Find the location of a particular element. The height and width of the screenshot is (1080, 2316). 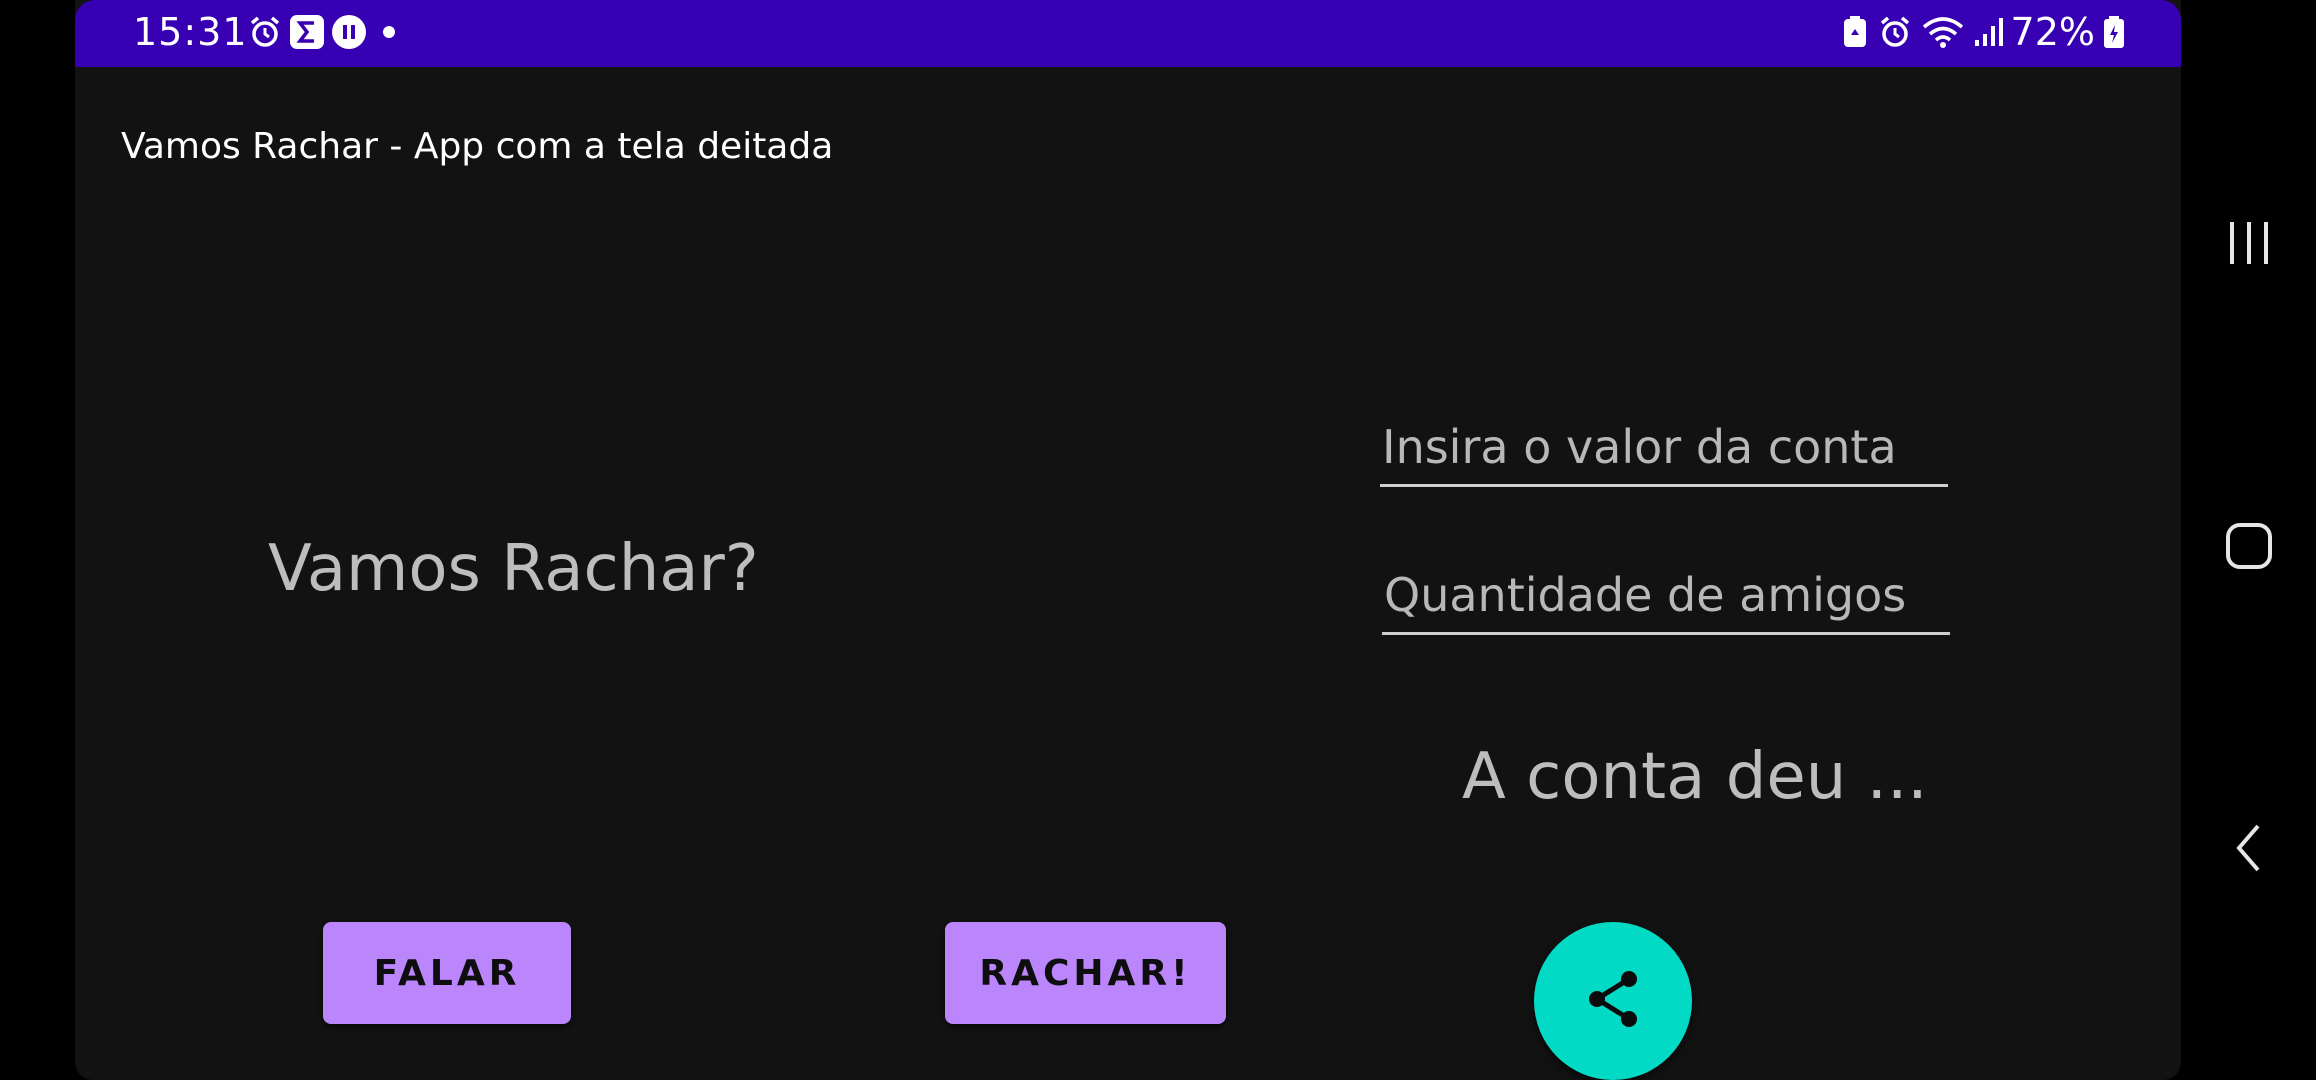

battery-saver-icon is located at coordinates (1855, 32).